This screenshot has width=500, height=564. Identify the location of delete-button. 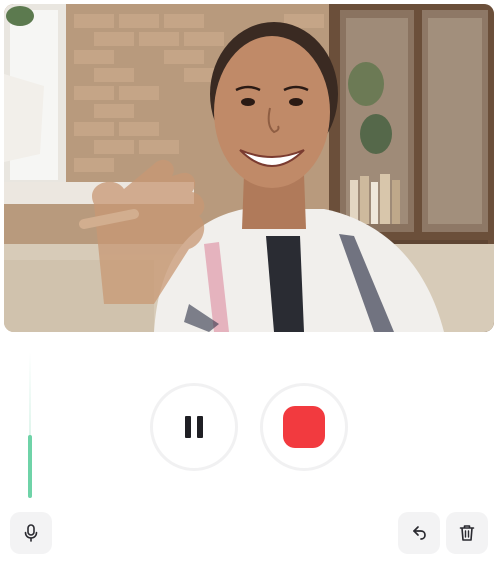
(467, 533).